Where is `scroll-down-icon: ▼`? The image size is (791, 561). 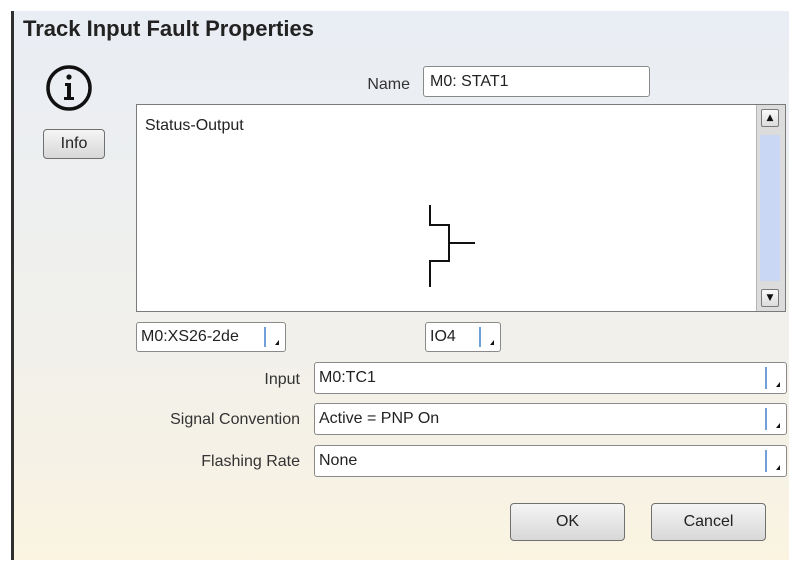 scroll-down-icon: ▼ is located at coordinates (770, 298).